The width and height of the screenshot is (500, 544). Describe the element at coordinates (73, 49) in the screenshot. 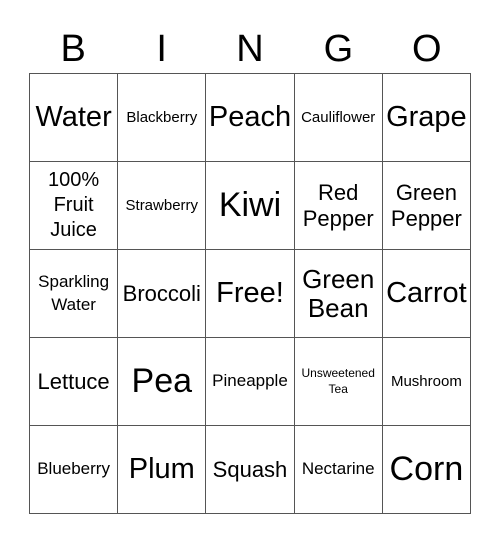

I see `header-letter-b: B` at that location.